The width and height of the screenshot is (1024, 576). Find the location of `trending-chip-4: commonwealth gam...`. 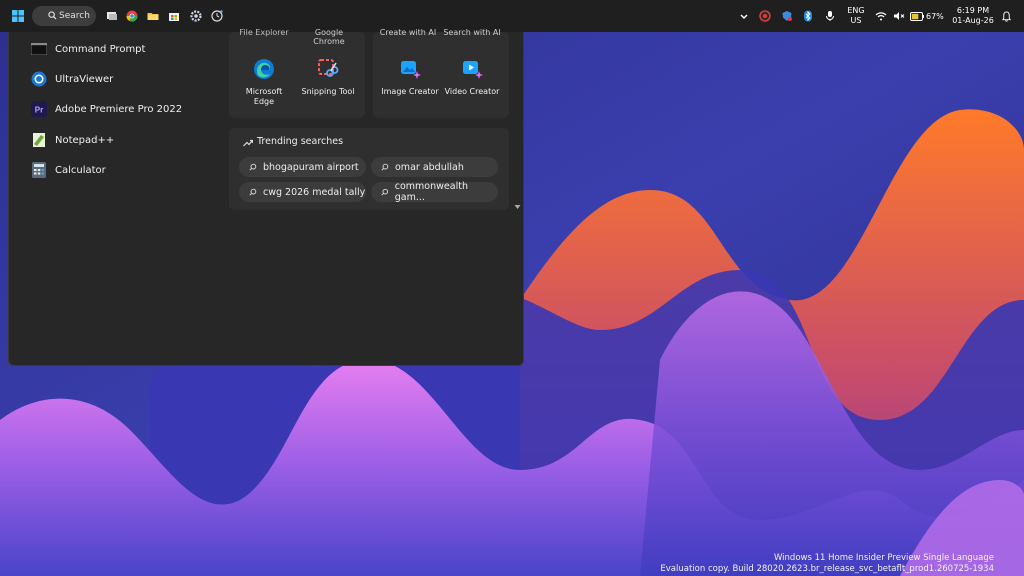

trending-chip-4: commonwealth gam... is located at coordinates (434, 192).